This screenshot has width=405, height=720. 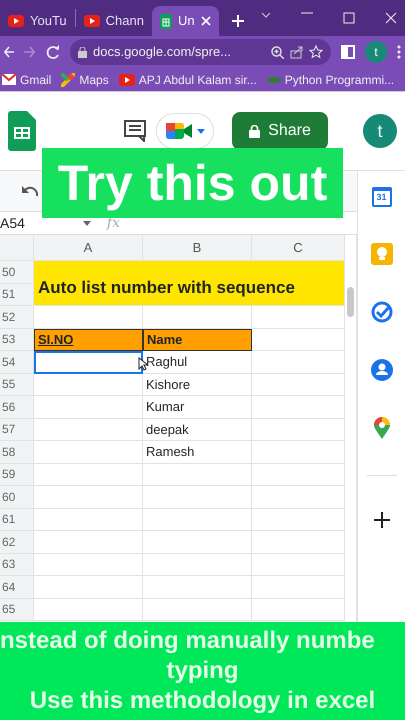 What do you see at coordinates (17, 248) in the screenshot?
I see `corner-cell` at bounding box center [17, 248].